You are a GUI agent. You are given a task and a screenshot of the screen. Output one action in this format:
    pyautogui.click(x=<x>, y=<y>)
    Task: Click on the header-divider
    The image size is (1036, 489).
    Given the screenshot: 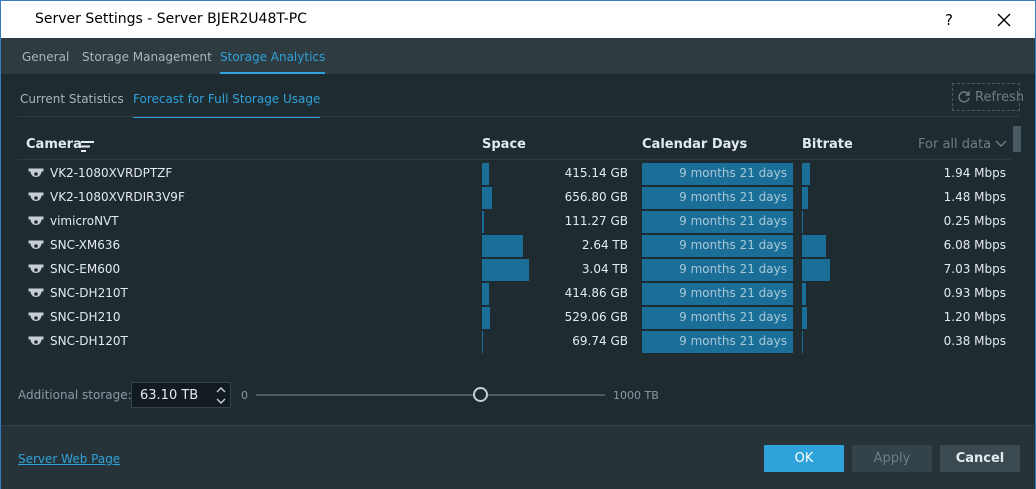 What is the action you would take?
    pyautogui.click(x=514, y=159)
    